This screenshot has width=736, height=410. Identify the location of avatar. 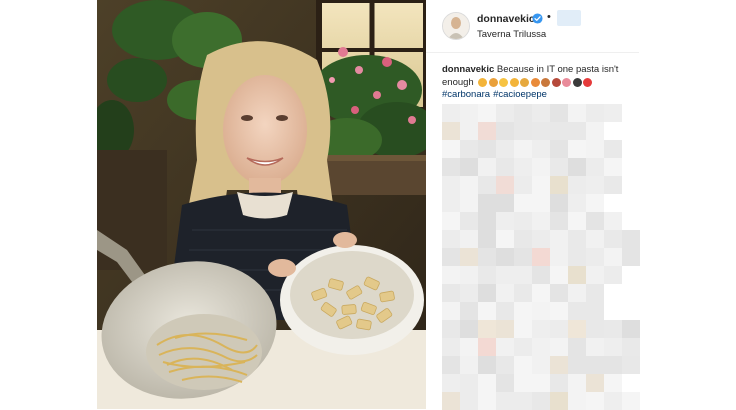
(456, 26).